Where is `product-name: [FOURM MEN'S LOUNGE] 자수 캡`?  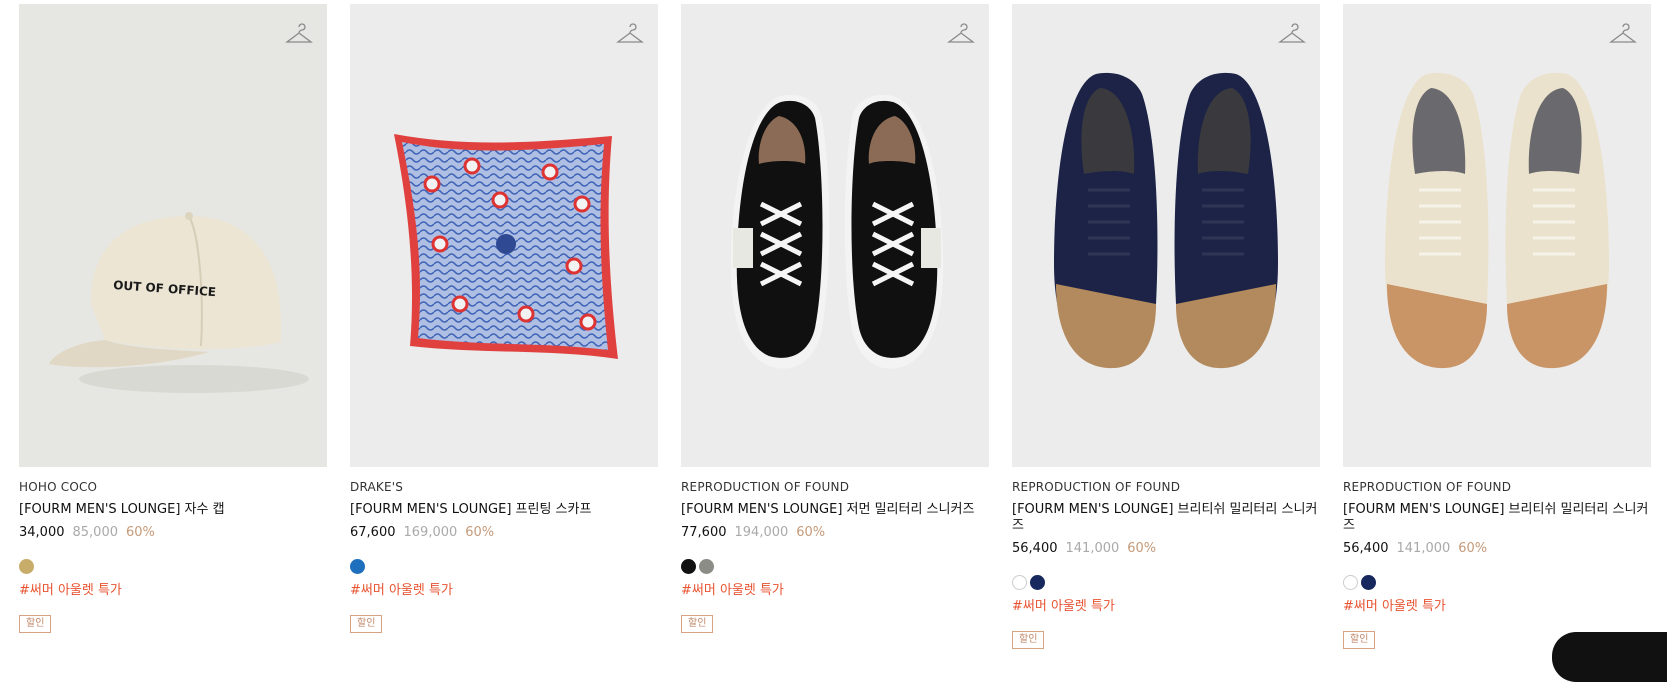
product-name: [FOURM MEN'S LOUNGE] 자수 캡 is located at coordinates (173, 510).